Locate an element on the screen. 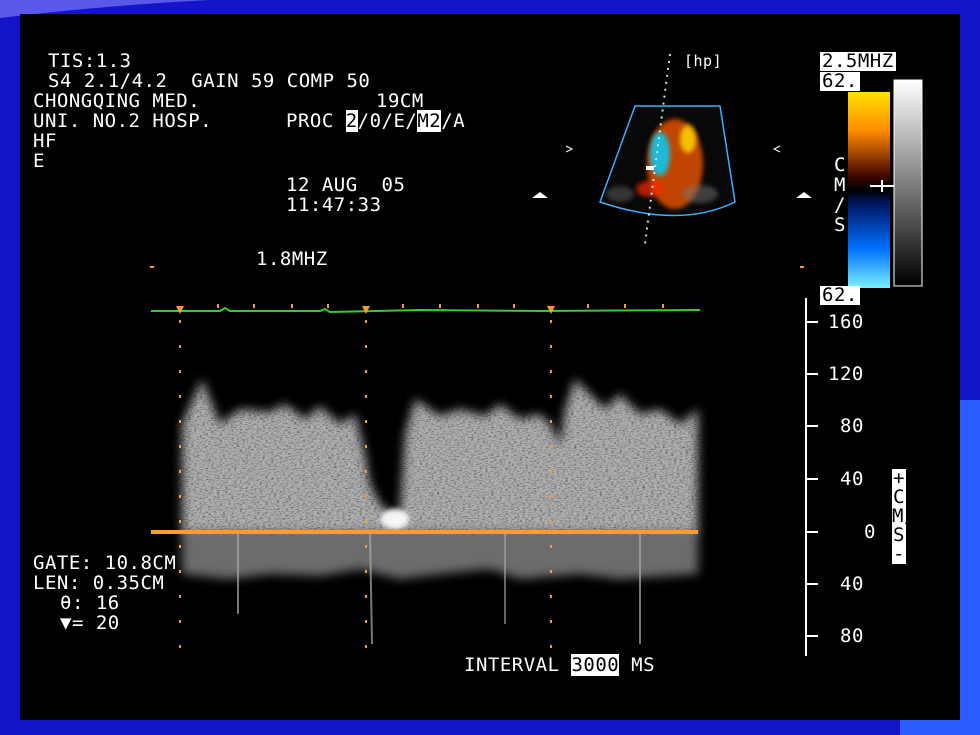 Image resolution: width=980 pixels, height=735 pixels. tis-readout: TIS:1.3 is located at coordinates (90, 61).